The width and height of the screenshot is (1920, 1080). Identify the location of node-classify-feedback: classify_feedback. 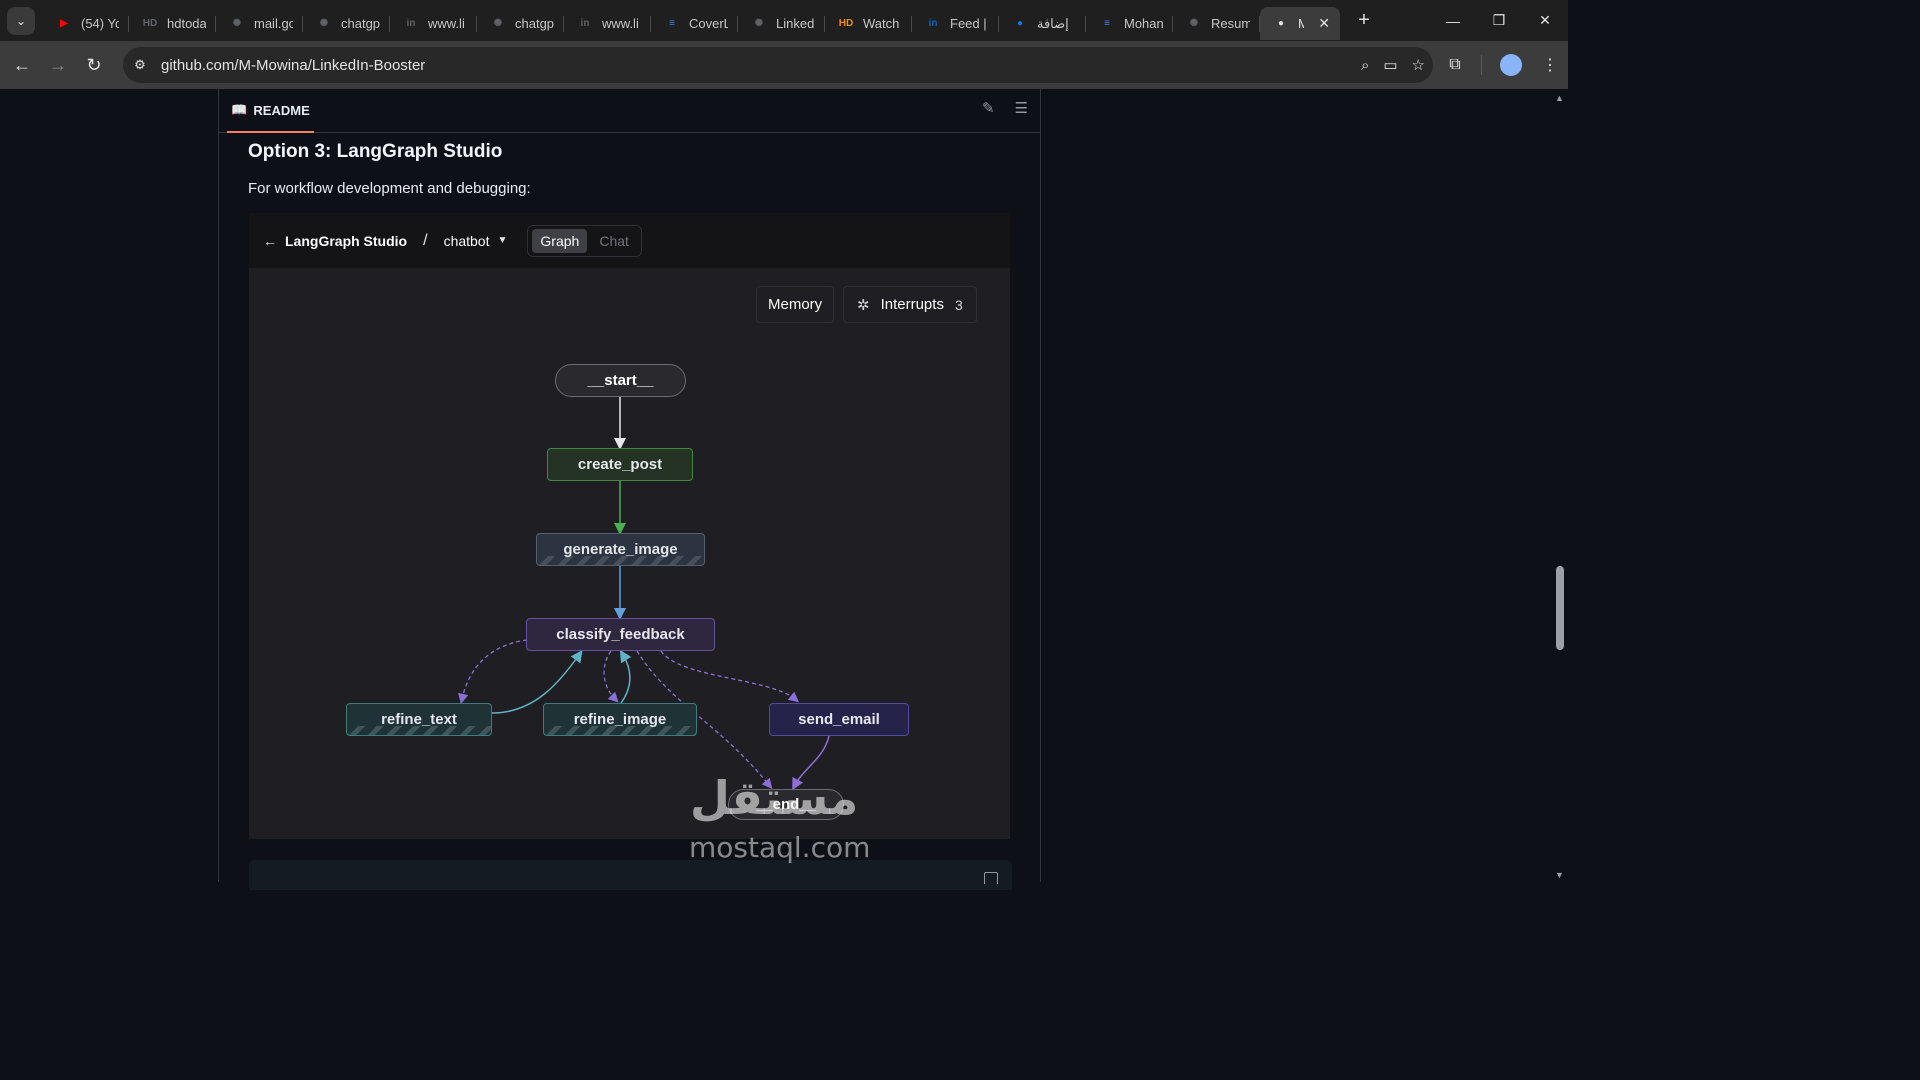
(620, 634).